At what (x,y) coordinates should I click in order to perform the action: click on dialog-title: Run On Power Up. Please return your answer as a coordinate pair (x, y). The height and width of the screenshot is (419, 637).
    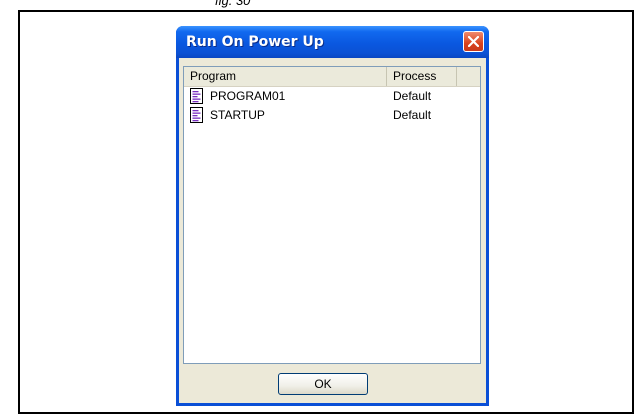
    Looking at the image, I should click on (255, 42).